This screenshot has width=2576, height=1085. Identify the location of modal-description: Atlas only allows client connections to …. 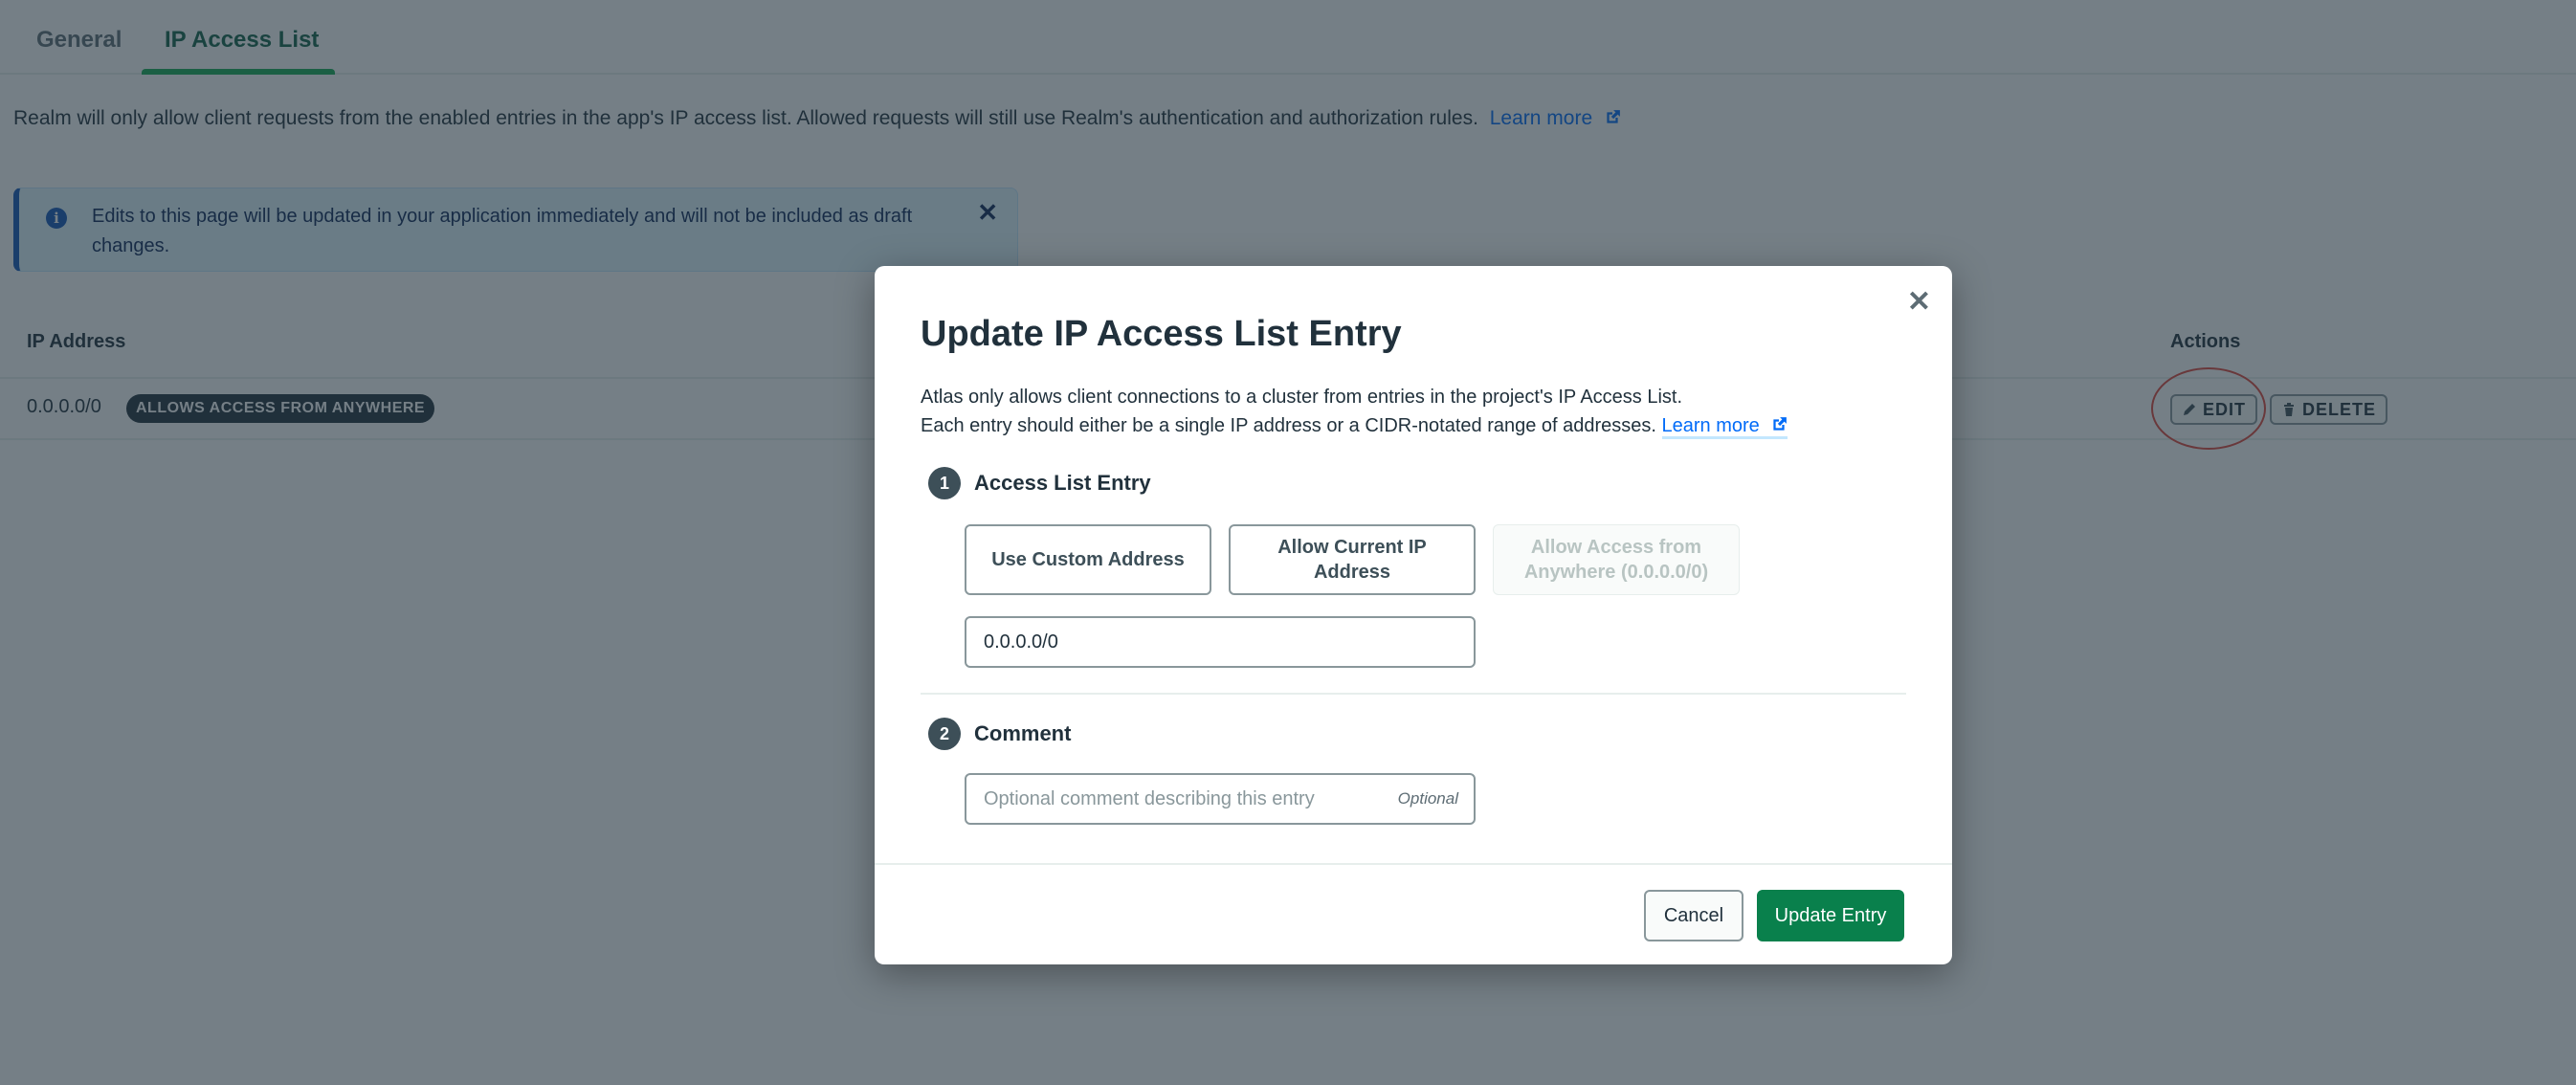
(1354, 411).